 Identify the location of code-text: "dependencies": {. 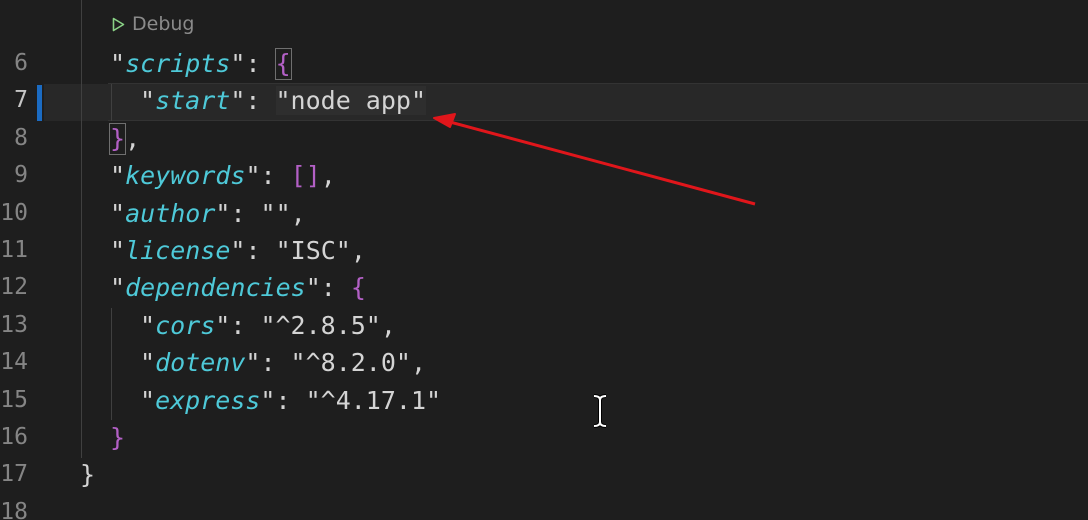
(238, 287).